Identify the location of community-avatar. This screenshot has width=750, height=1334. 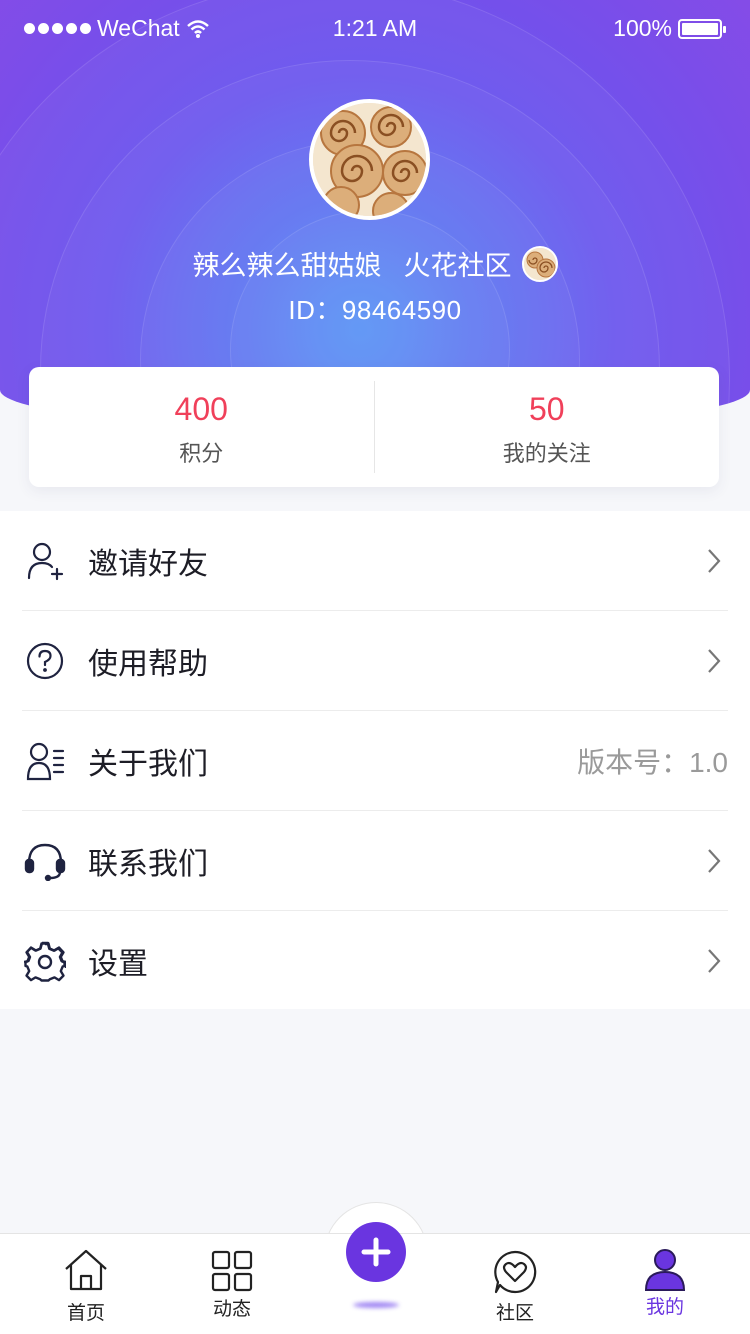
(539, 263).